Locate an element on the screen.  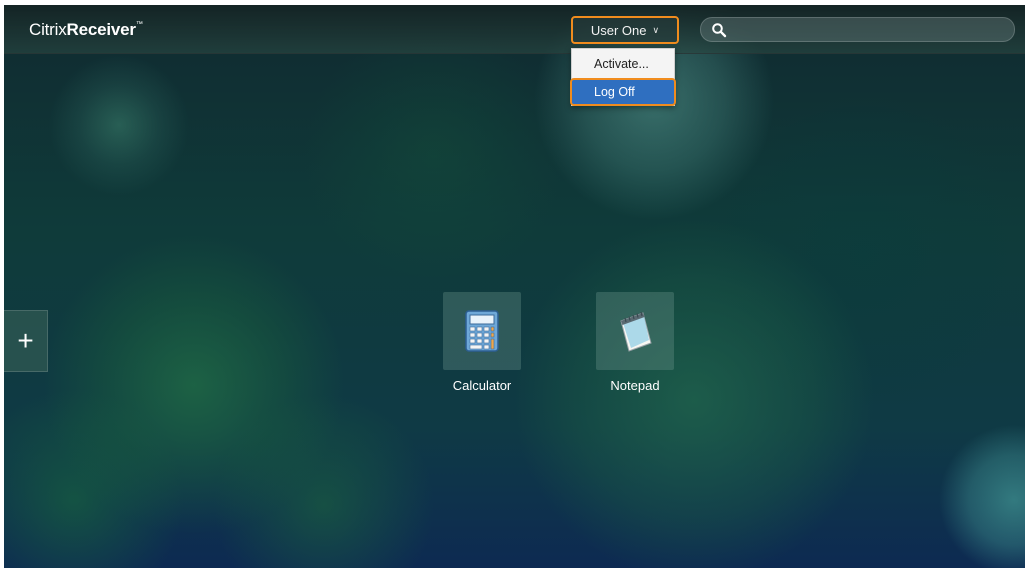
app-label: Calculator is located at coordinates (482, 385).